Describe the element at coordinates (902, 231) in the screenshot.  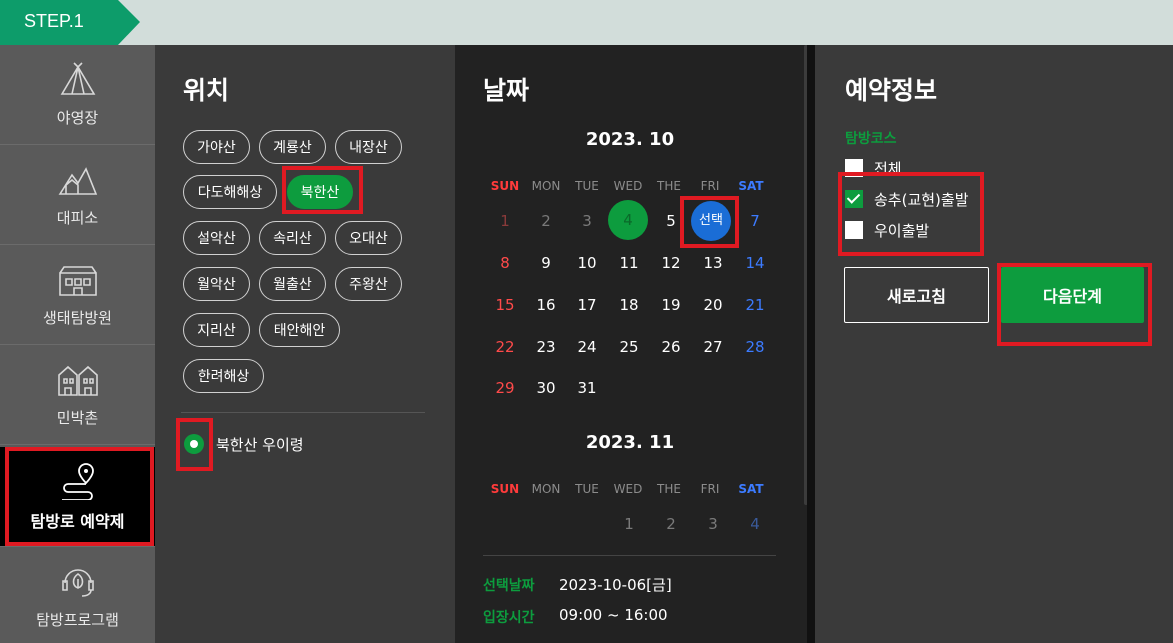
I see `checkbox-ui-label: 우이출발` at that location.